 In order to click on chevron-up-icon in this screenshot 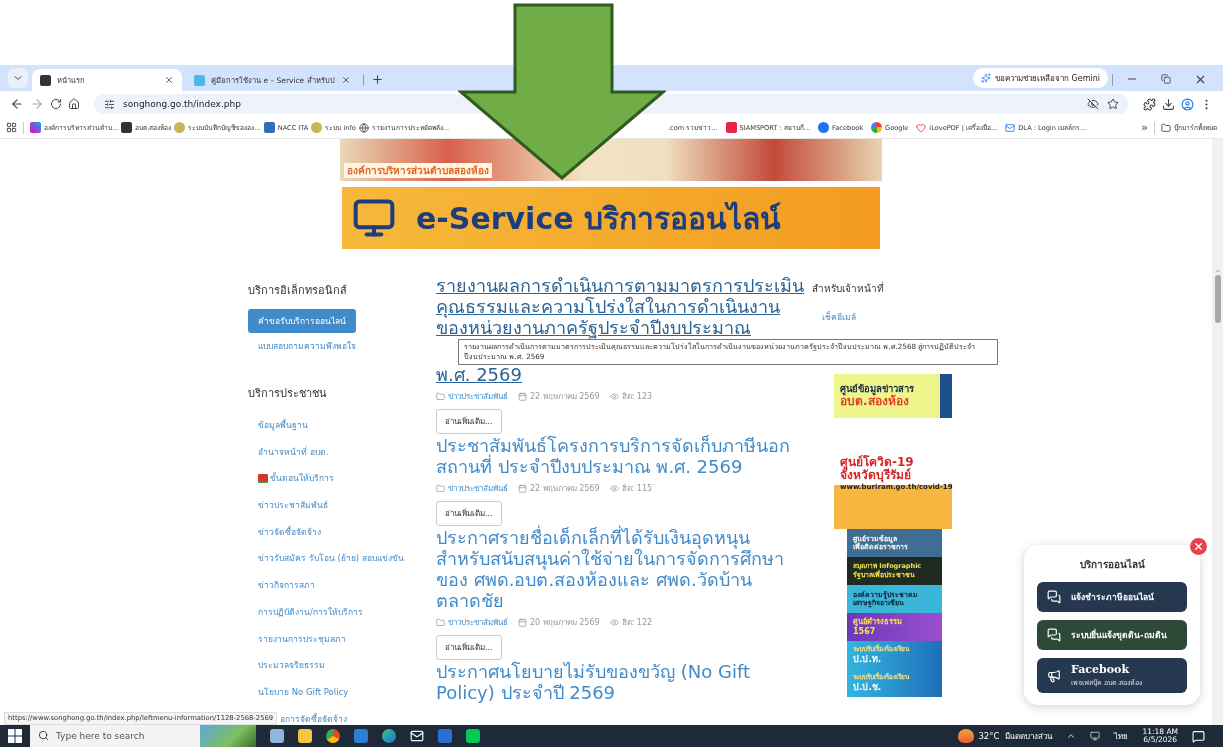, I will do `click(1071, 736)`.